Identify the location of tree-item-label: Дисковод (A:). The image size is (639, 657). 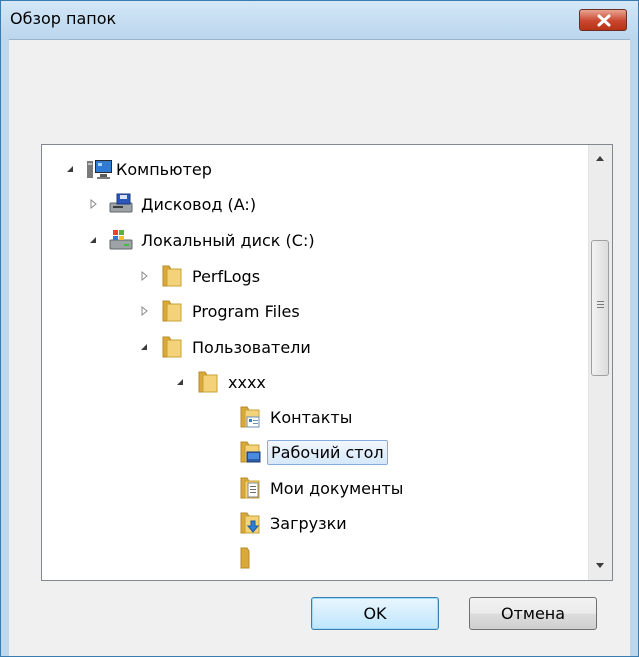
(199, 204).